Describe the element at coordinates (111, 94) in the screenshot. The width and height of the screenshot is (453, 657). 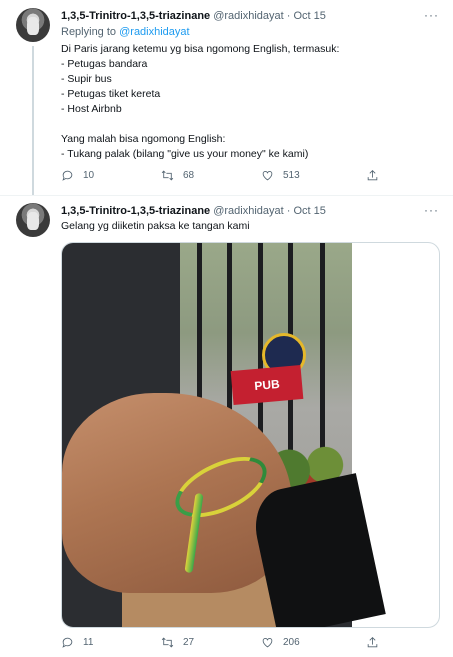
I see `tweet-line: - Petugas tiket kereta` at that location.